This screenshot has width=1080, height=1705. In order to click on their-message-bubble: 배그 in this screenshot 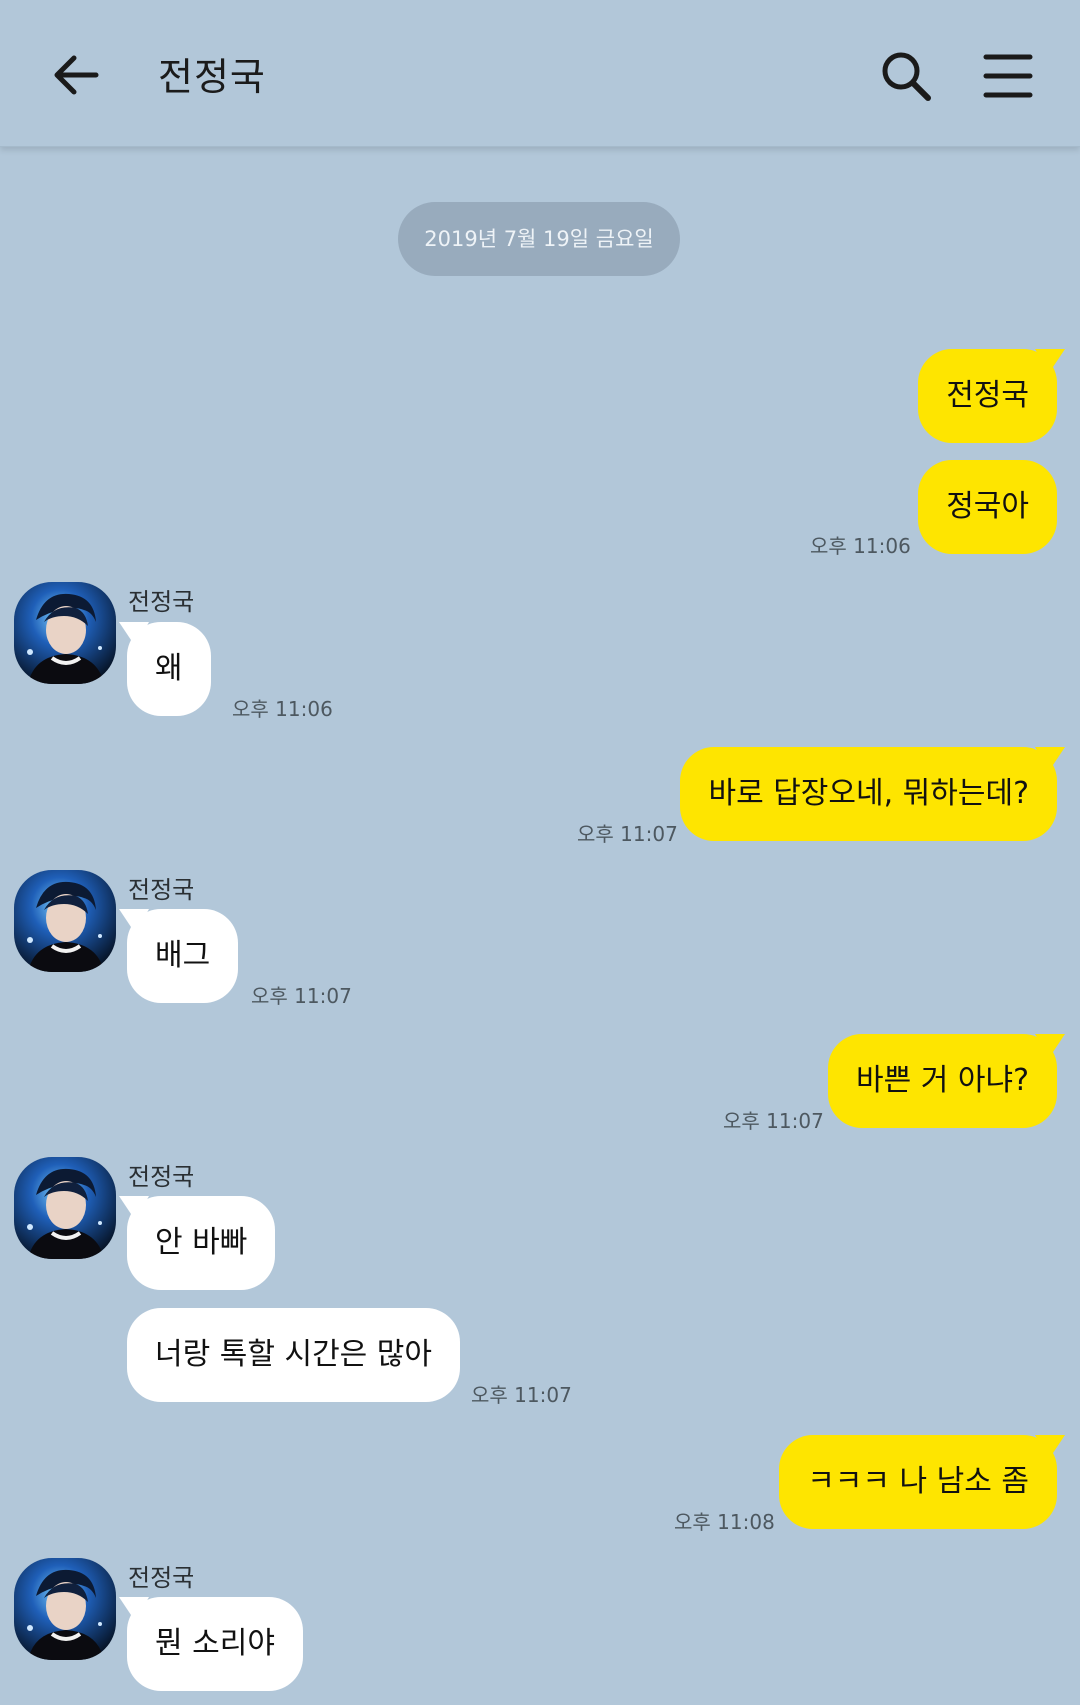, I will do `click(179, 956)`.